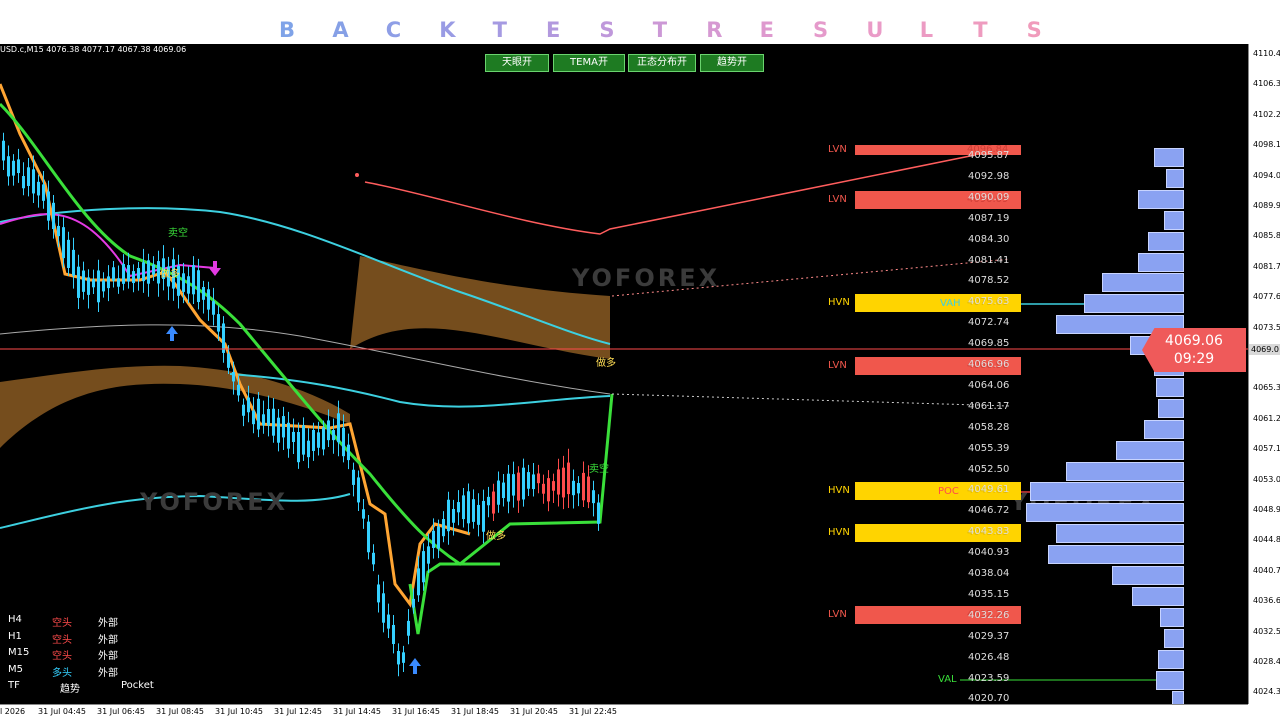 The width and height of the screenshot is (1280, 721). Describe the element at coordinates (989, 615) in the screenshot. I see `price-level-label: 4032.26` at that location.